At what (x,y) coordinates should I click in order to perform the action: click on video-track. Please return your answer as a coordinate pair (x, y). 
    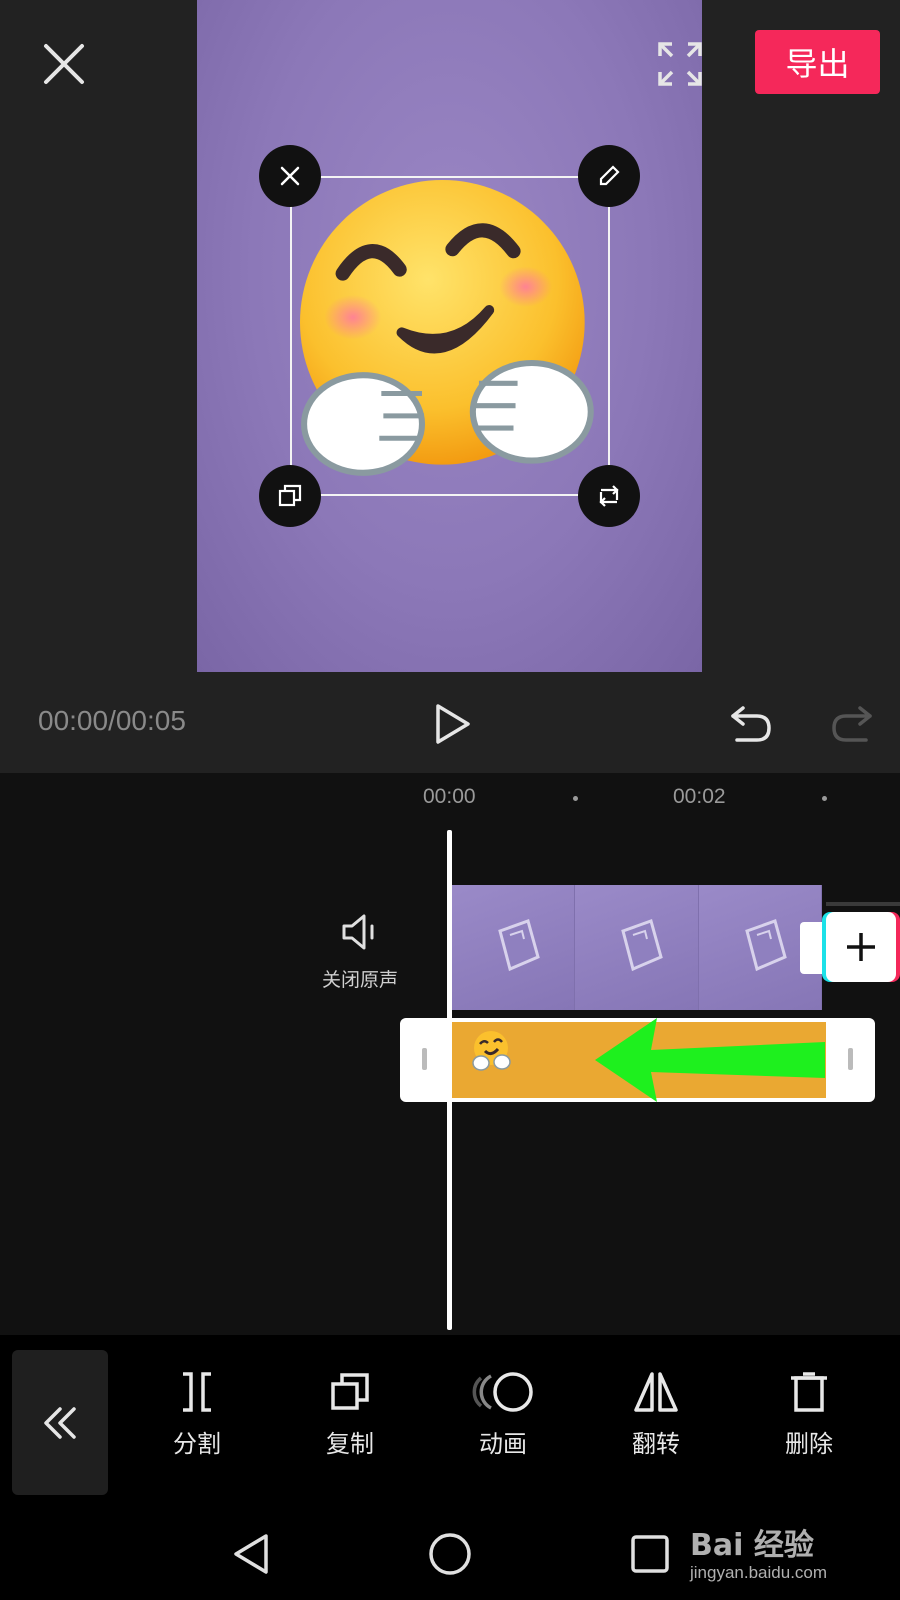
    Looking at the image, I should click on (637, 947).